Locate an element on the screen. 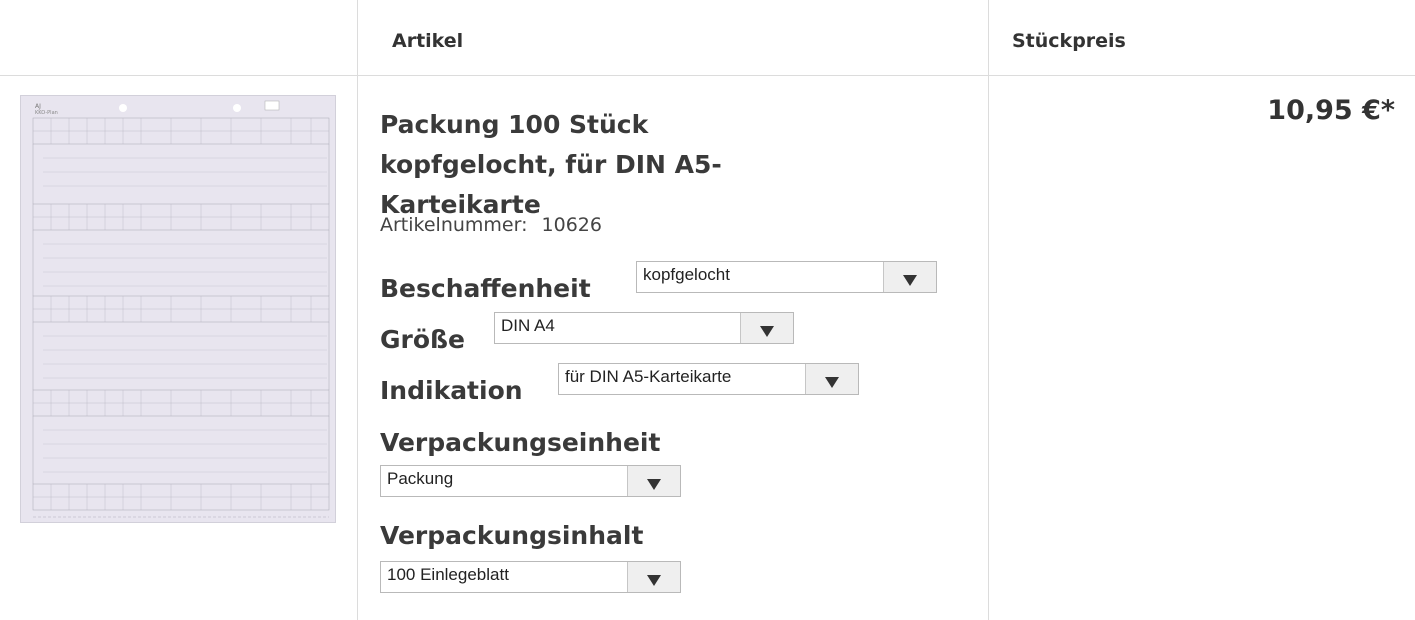  article-number: Artikelnummer: 10626 is located at coordinates (491, 225).